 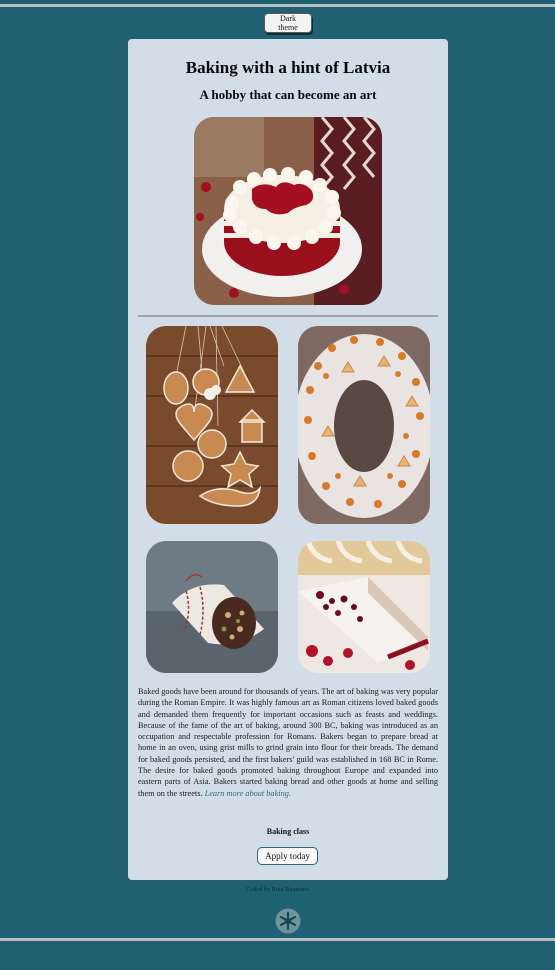 What do you see at coordinates (288, 67) in the screenshot?
I see `page-title: Baking with a hint of Latvia` at bounding box center [288, 67].